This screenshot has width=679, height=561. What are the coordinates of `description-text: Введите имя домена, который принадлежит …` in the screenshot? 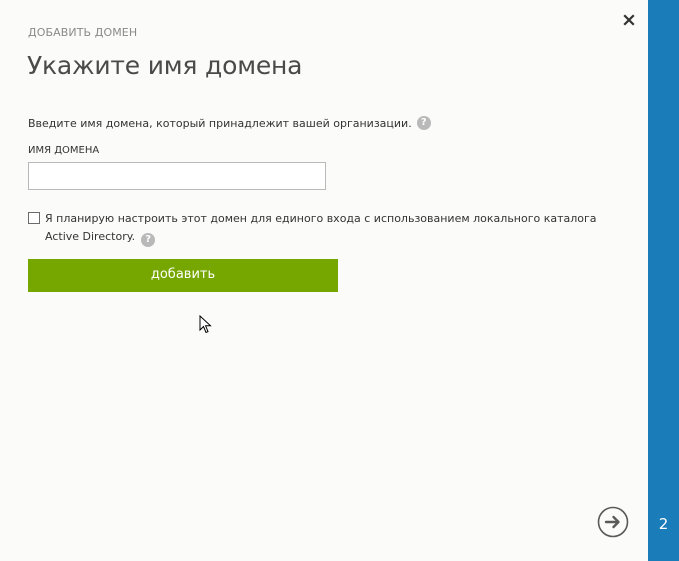 It's located at (229, 123).